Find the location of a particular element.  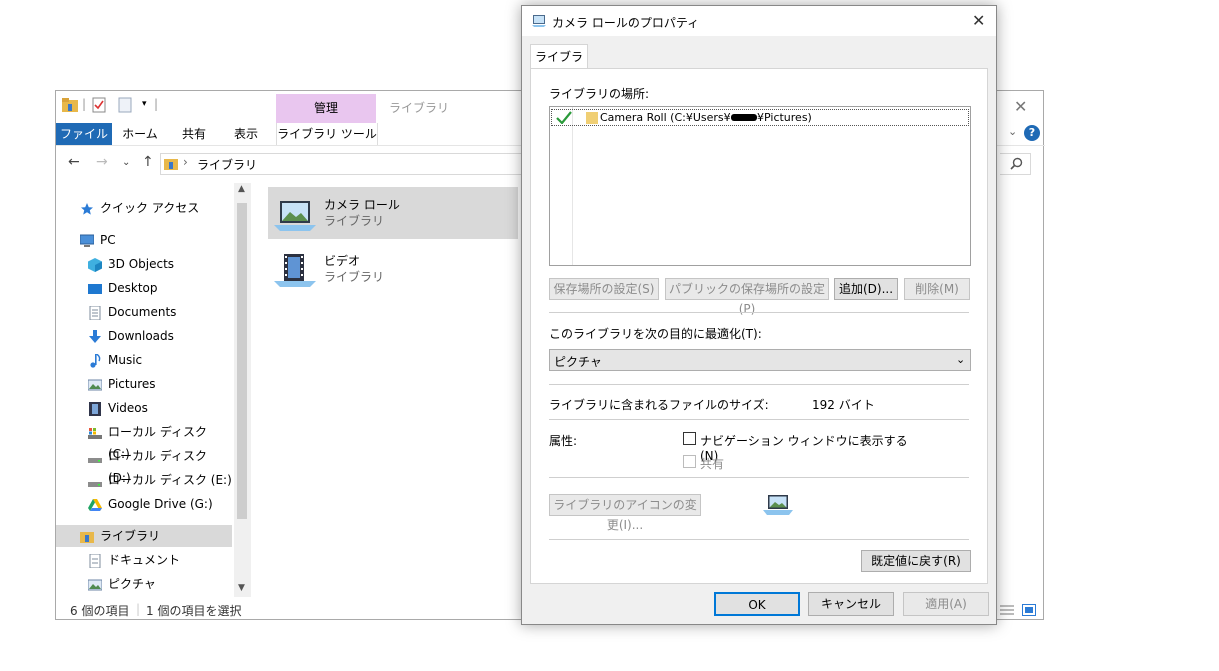

new-folder-icon is located at coordinates (125, 105).